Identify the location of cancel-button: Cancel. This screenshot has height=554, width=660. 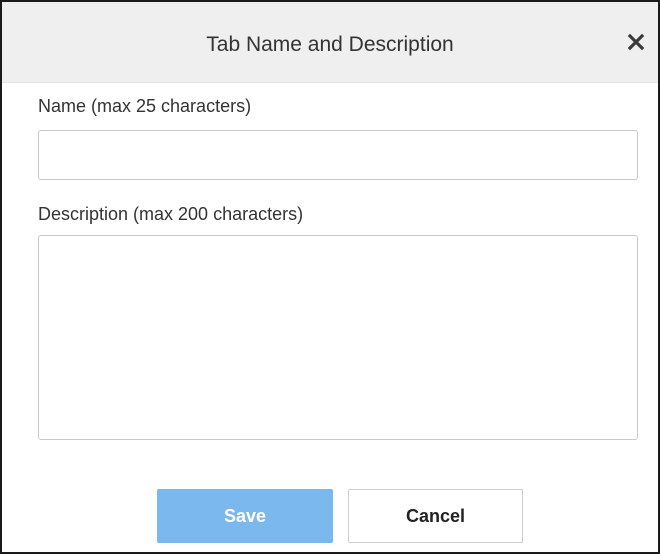
(435, 516).